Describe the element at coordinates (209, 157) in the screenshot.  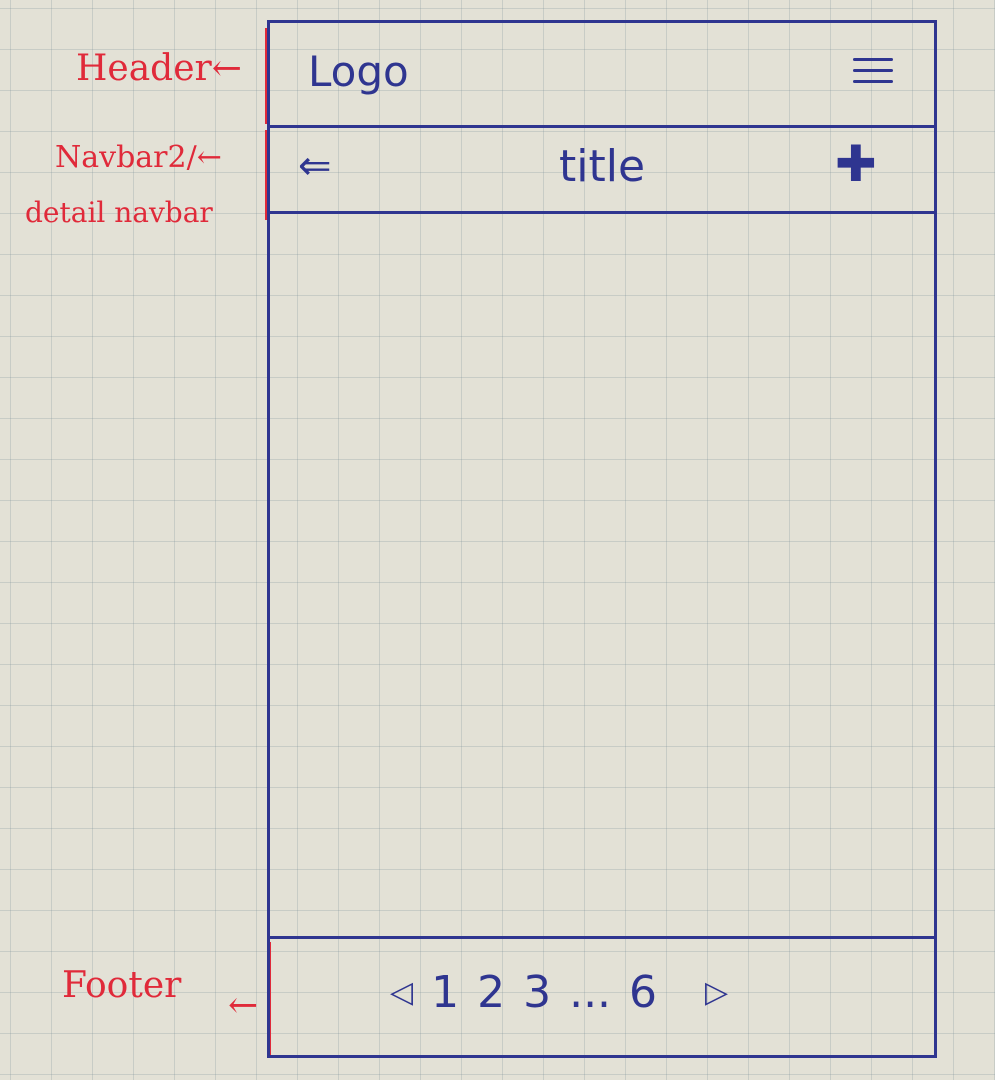
I see `navbar-arrow: ←` at that location.